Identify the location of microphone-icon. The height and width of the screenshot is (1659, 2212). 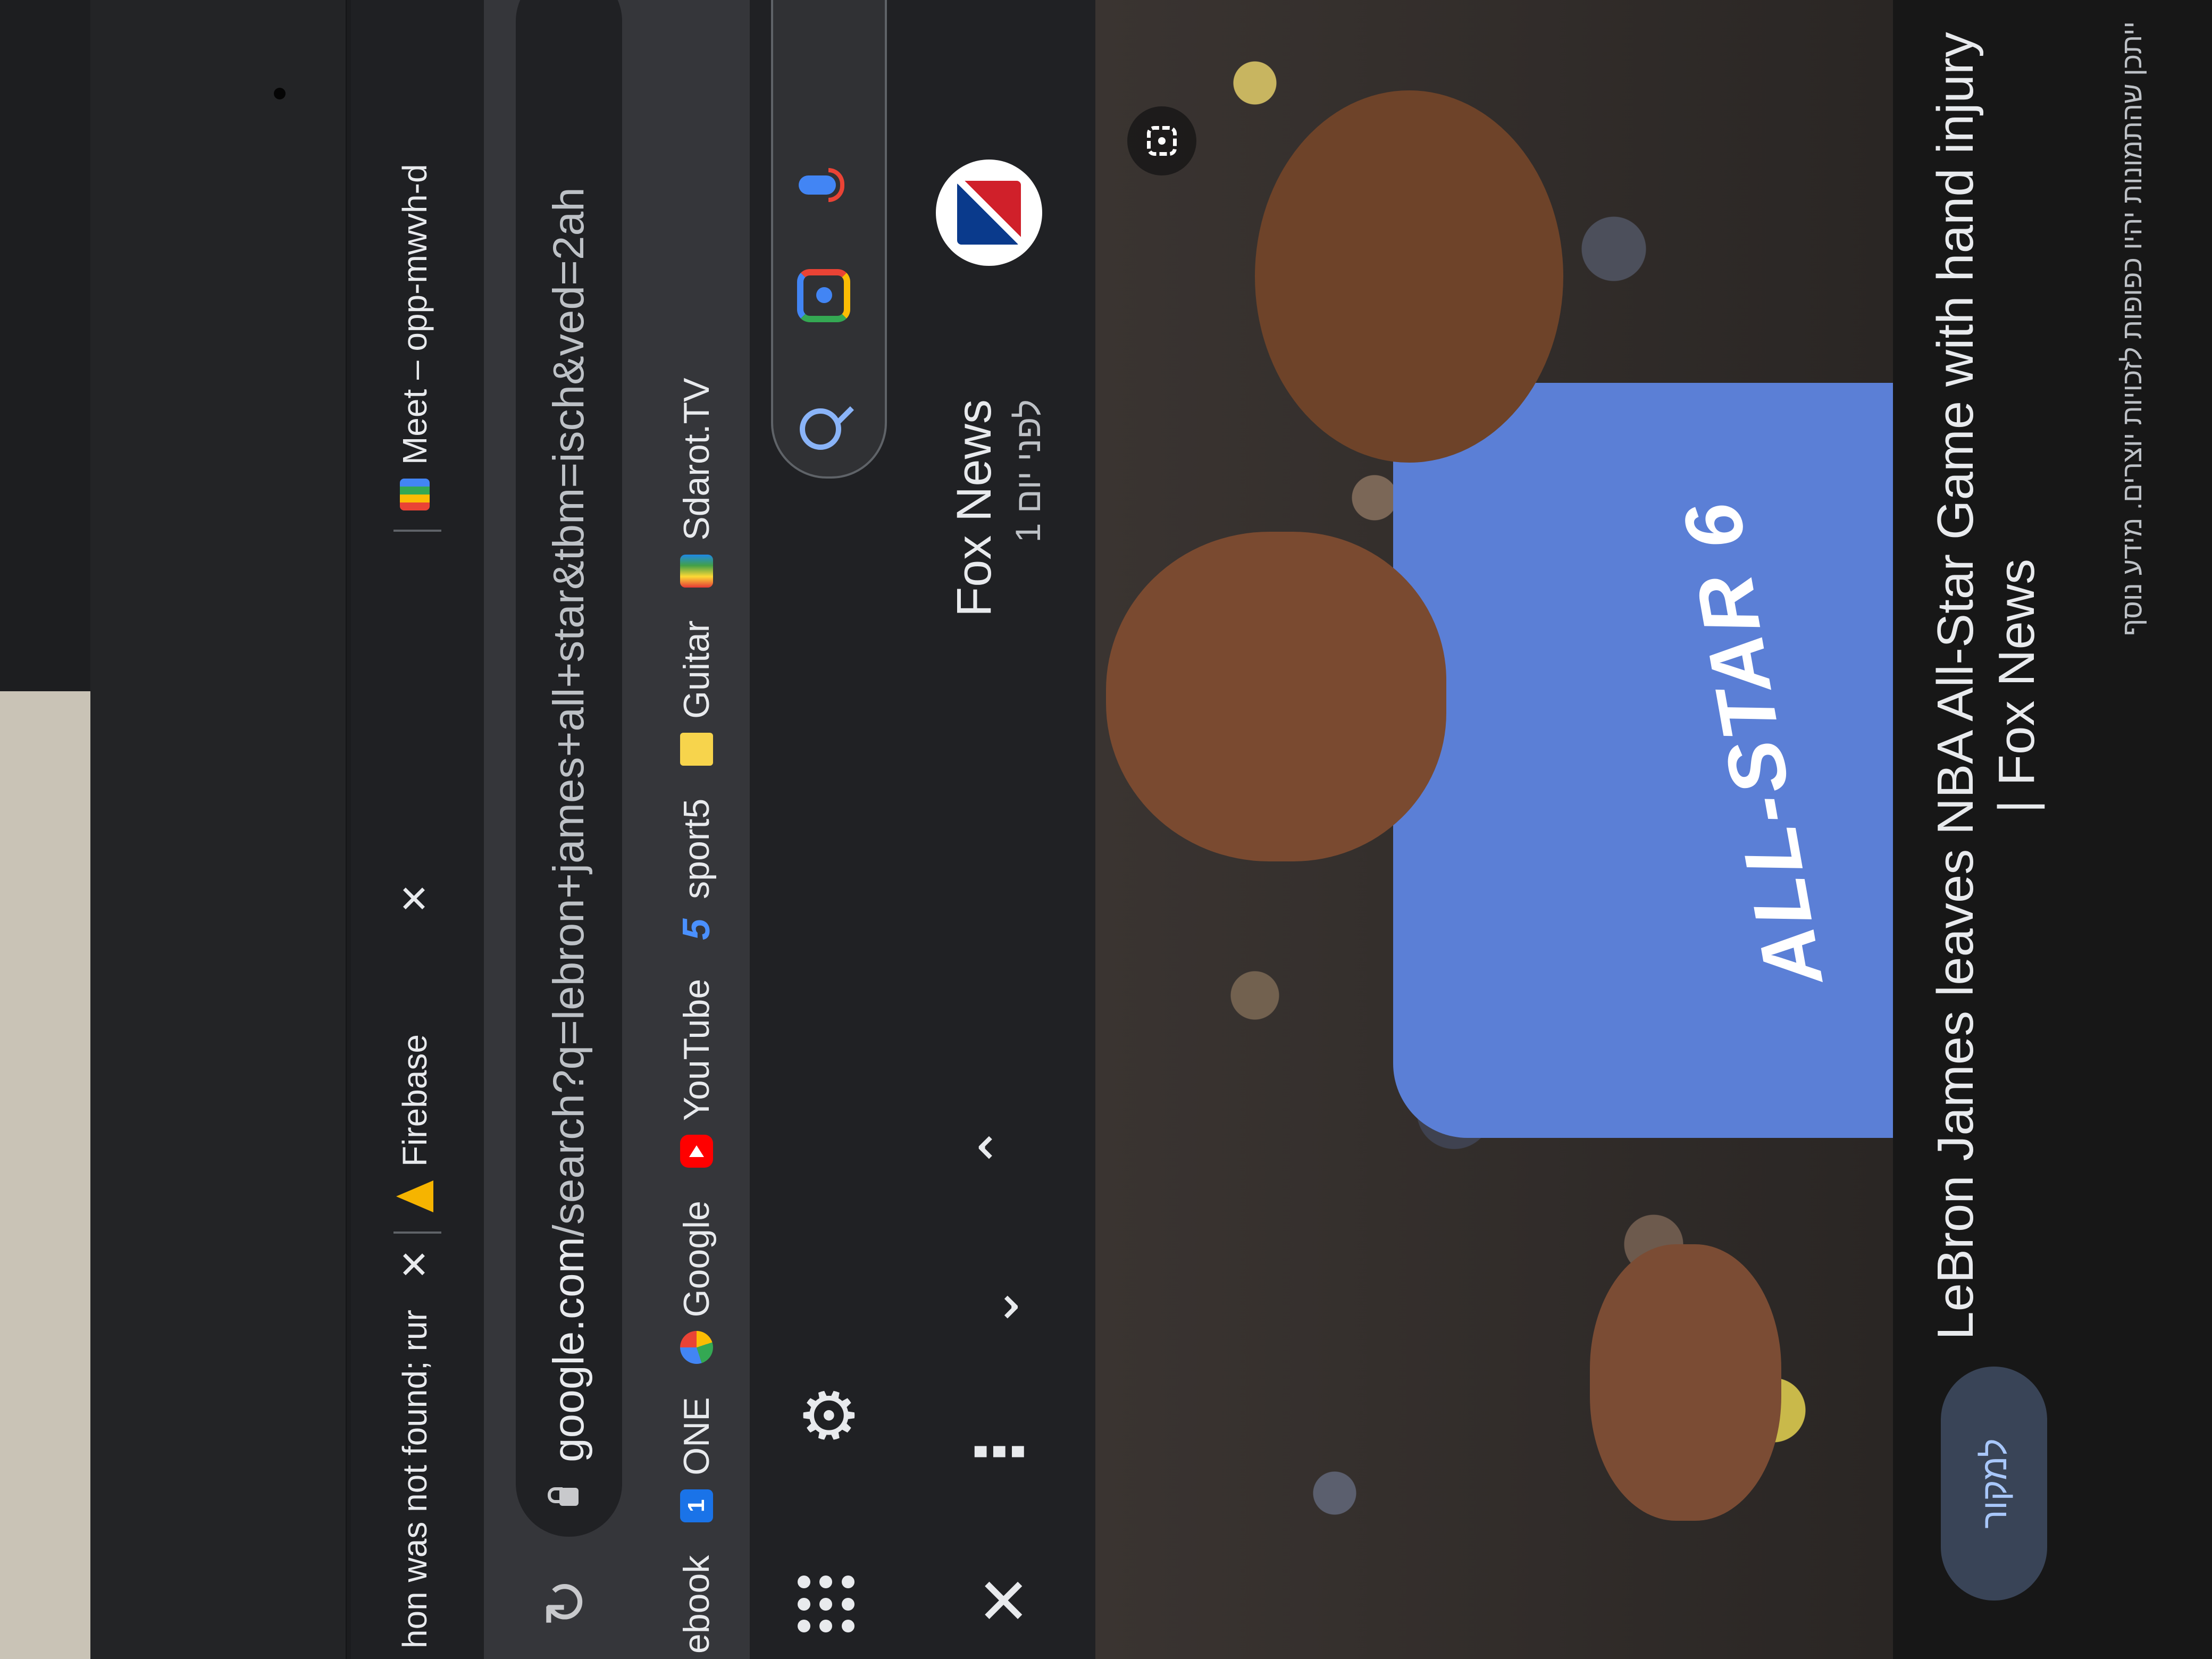
(817, 185).